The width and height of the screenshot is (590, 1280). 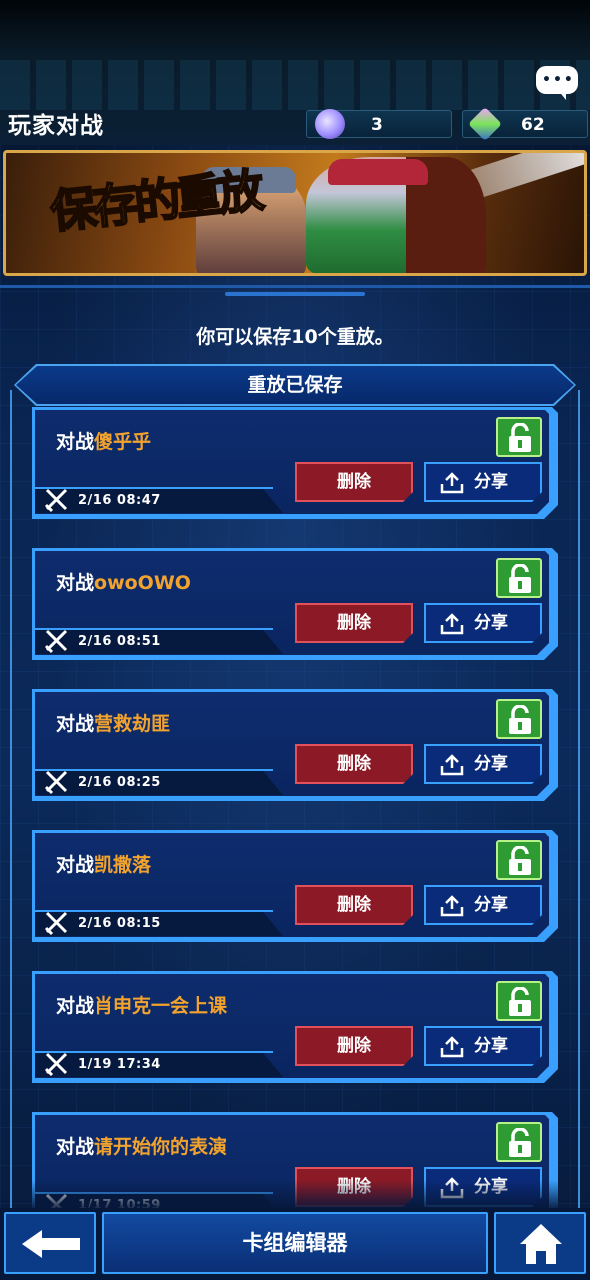 I want to click on replay-limit-text: 你可以保存10个重放。, so click(x=295, y=337).